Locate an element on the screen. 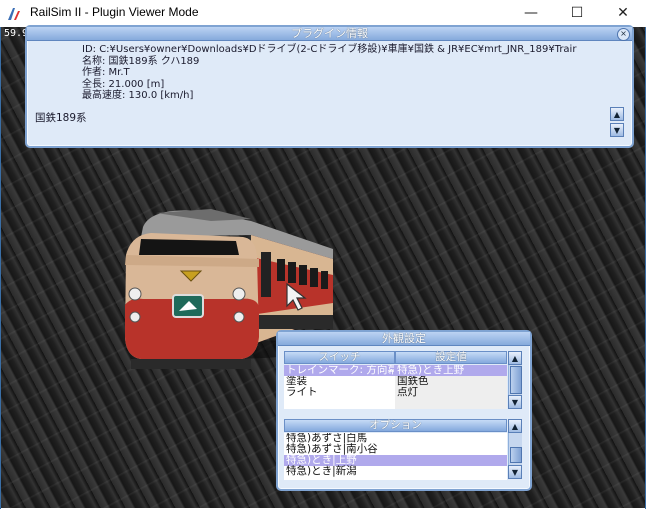 This screenshot has height=509, width=646. close-icon: × is located at coordinates (623, 34).